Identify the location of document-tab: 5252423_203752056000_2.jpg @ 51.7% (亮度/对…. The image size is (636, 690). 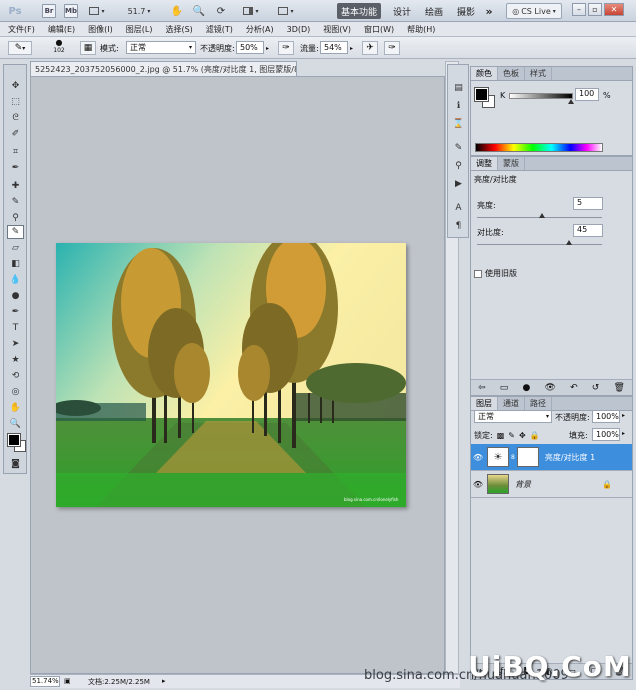
(163, 68).